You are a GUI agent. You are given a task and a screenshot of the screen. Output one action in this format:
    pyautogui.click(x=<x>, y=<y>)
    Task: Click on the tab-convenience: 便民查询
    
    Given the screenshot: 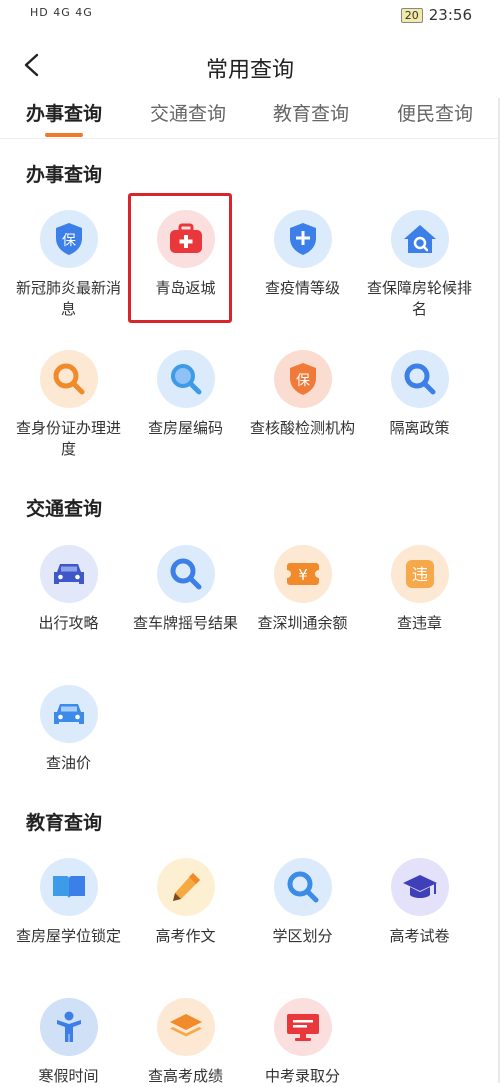 What is the action you would take?
    pyautogui.click(x=435, y=112)
    